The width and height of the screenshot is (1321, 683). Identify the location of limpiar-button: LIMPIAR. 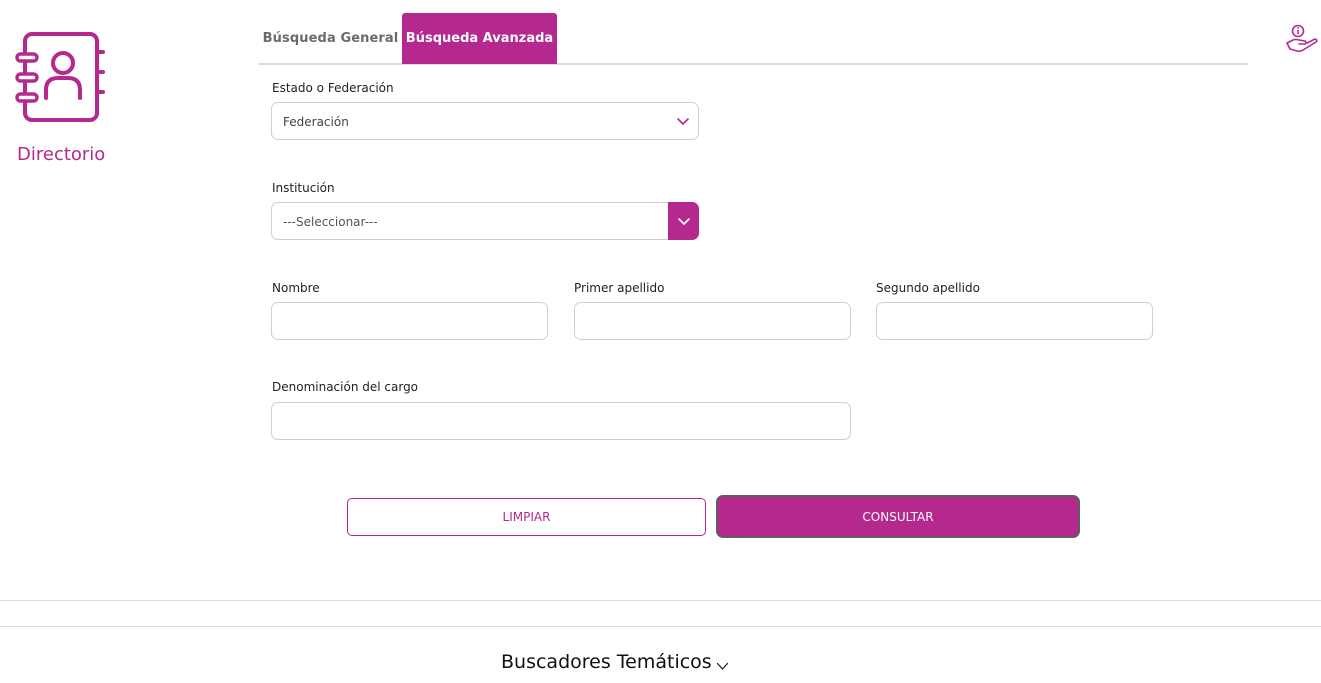
(526, 517).